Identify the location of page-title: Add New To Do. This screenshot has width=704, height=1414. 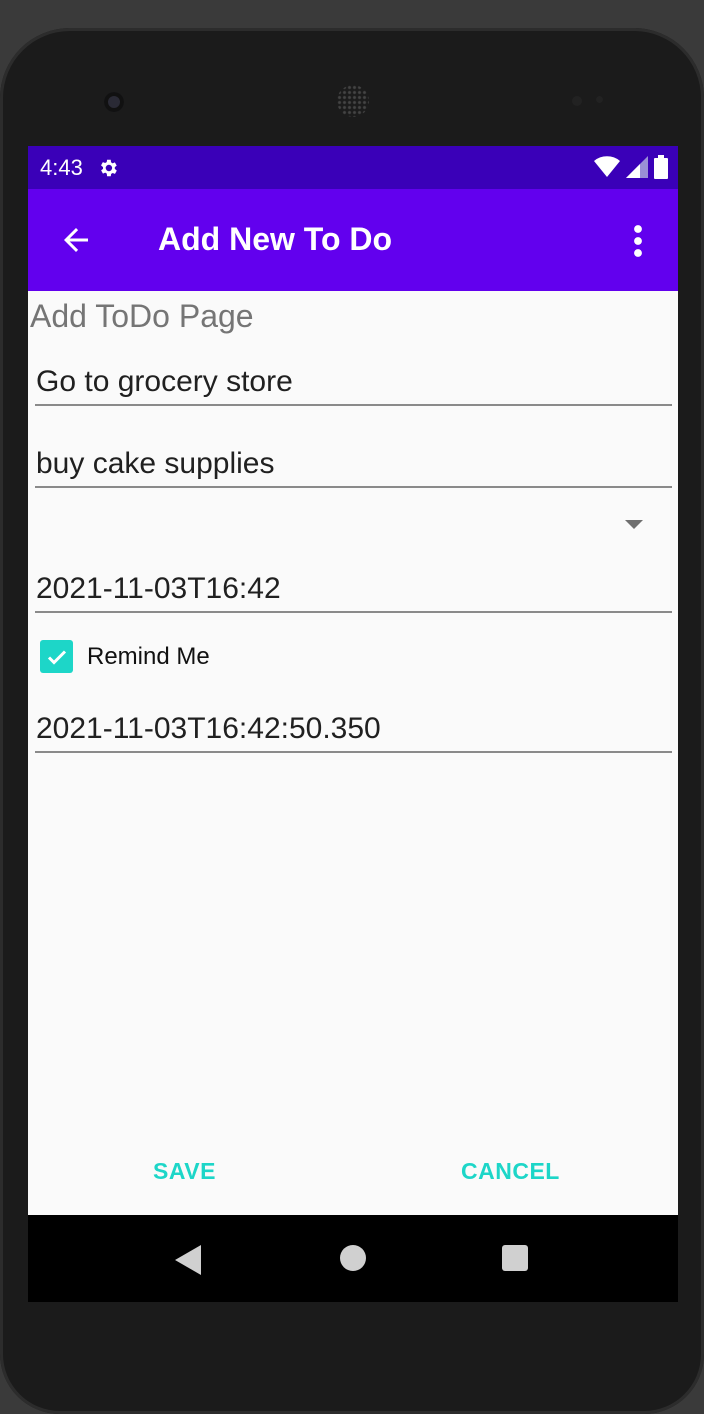
(275, 239).